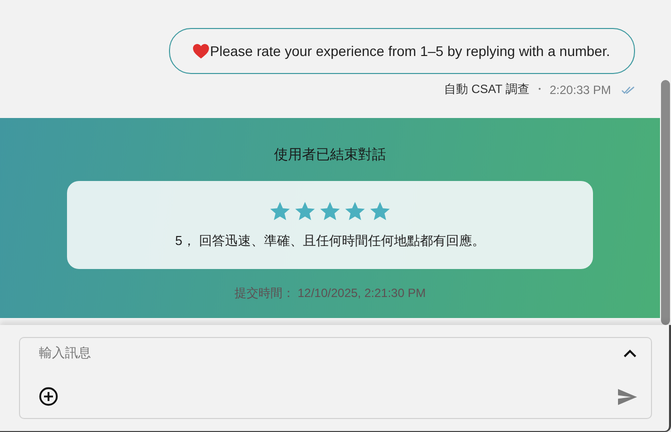 This screenshot has height=432, width=671. What do you see at coordinates (330, 293) in the screenshot?
I see `submitted-time: 提交時間： 12/10/2025, 2:21:30 PM` at bounding box center [330, 293].